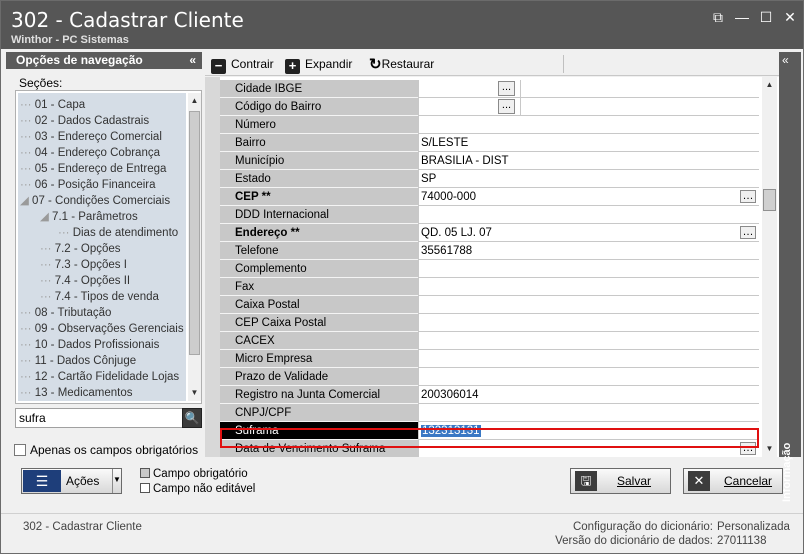 The image size is (804, 554). What do you see at coordinates (588, 197) in the screenshot?
I see `field-value: 74000-000` at bounding box center [588, 197].